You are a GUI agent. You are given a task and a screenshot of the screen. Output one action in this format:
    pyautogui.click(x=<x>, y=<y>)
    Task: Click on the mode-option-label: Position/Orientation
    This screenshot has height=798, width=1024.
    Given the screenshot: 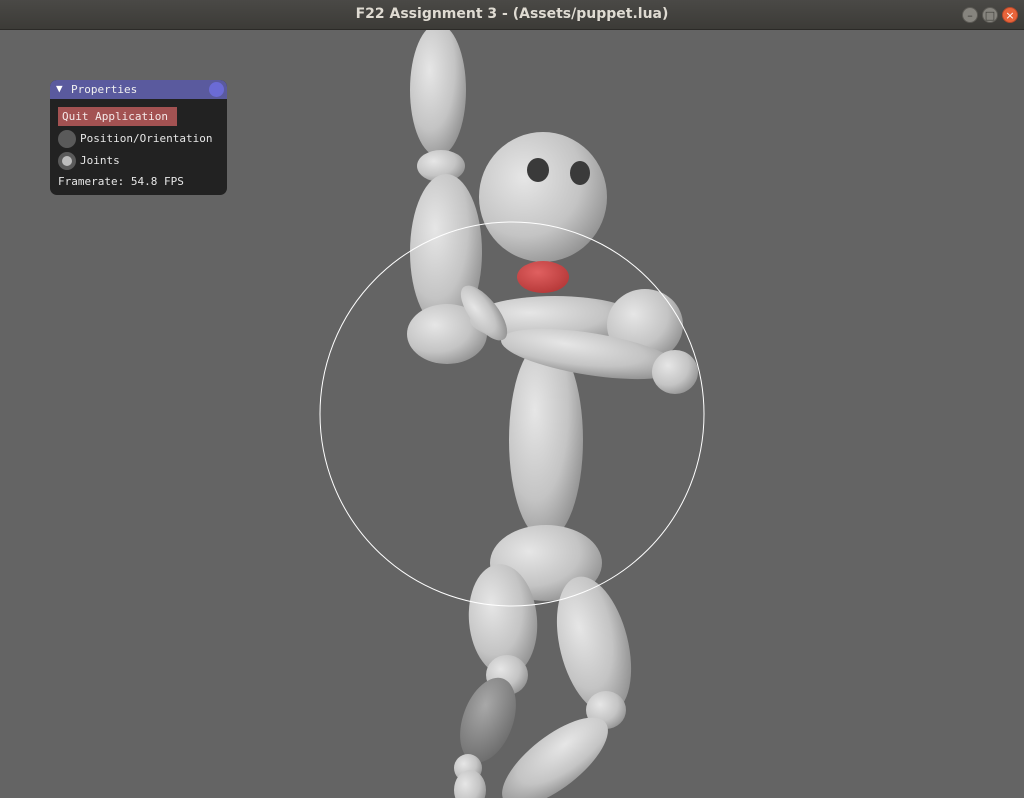 What is the action you would take?
    pyautogui.click(x=146, y=138)
    